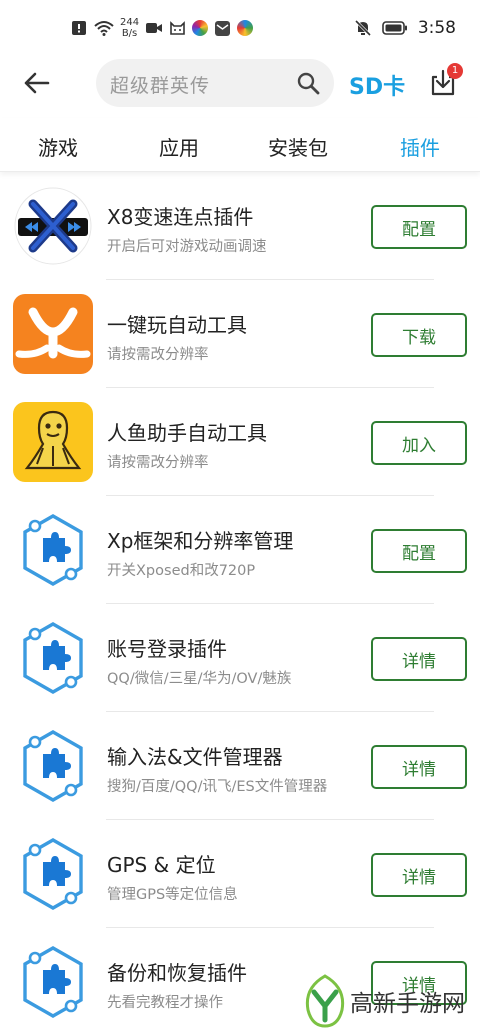 The width and height of the screenshot is (480, 1029). What do you see at coordinates (179, 146) in the screenshot?
I see `tab-apps: 应用` at bounding box center [179, 146].